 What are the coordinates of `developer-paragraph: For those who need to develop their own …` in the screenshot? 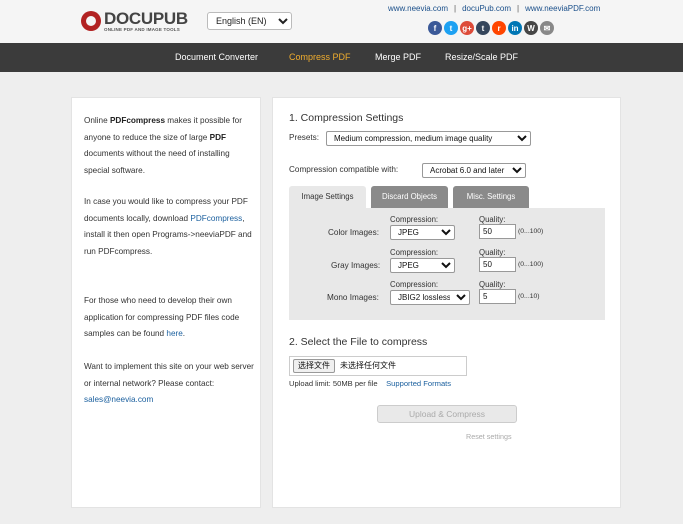 It's located at (162, 317).